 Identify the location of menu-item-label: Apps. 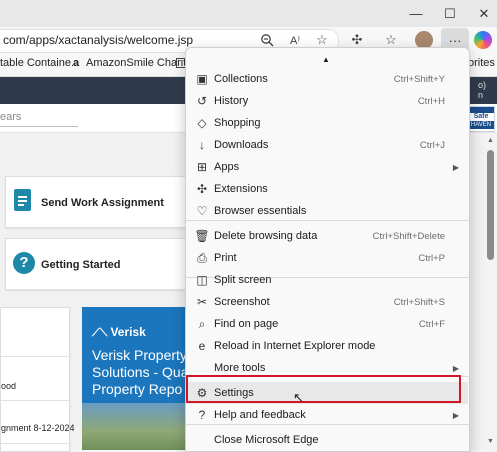
(227, 167).